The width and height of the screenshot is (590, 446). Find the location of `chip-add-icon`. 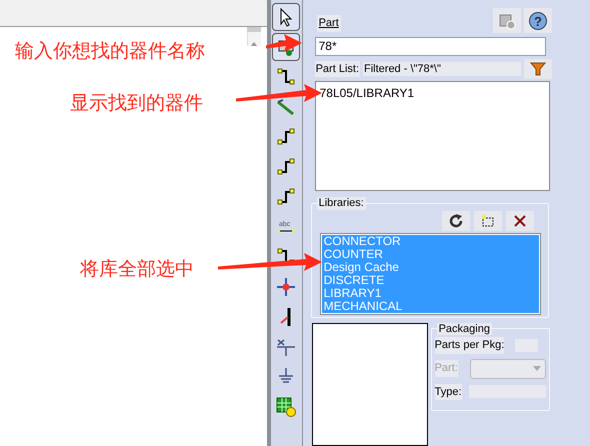

chip-add-icon is located at coordinates (507, 21).